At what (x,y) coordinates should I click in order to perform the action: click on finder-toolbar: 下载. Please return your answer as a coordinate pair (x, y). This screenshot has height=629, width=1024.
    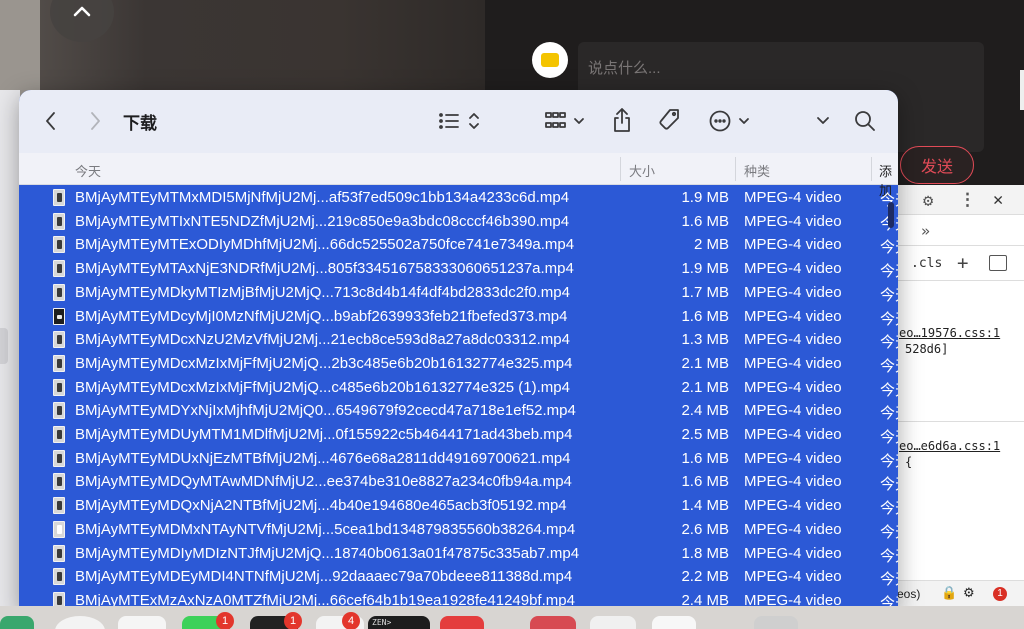
    Looking at the image, I should click on (458, 121).